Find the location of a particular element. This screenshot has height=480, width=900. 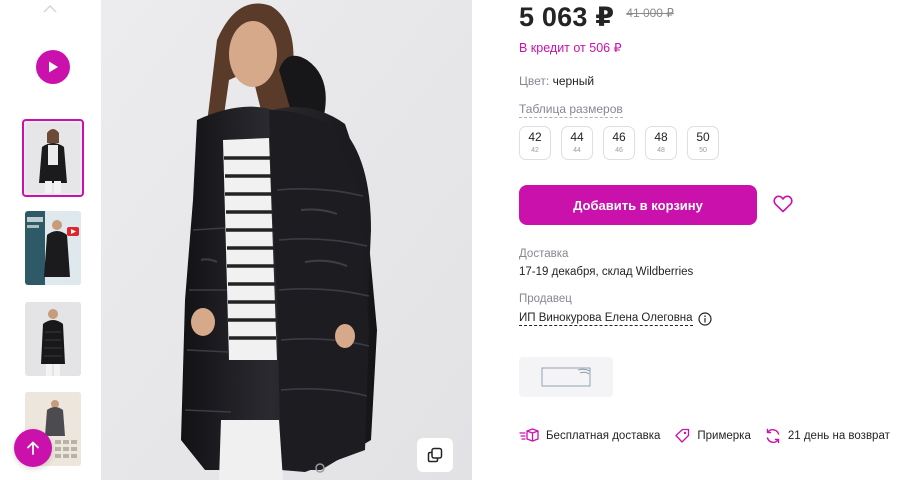

size-option-42: 42 42 is located at coordinates (535, 143).